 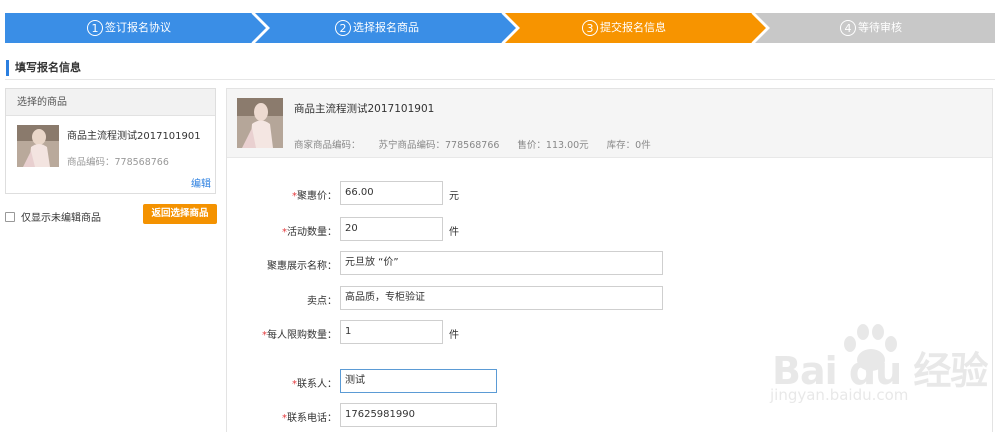 What do you see at coordinates (501, 298) in the screenshot?
I see `selling-point-input: 高品质，专柜验证` at bounding box center [501, 298].